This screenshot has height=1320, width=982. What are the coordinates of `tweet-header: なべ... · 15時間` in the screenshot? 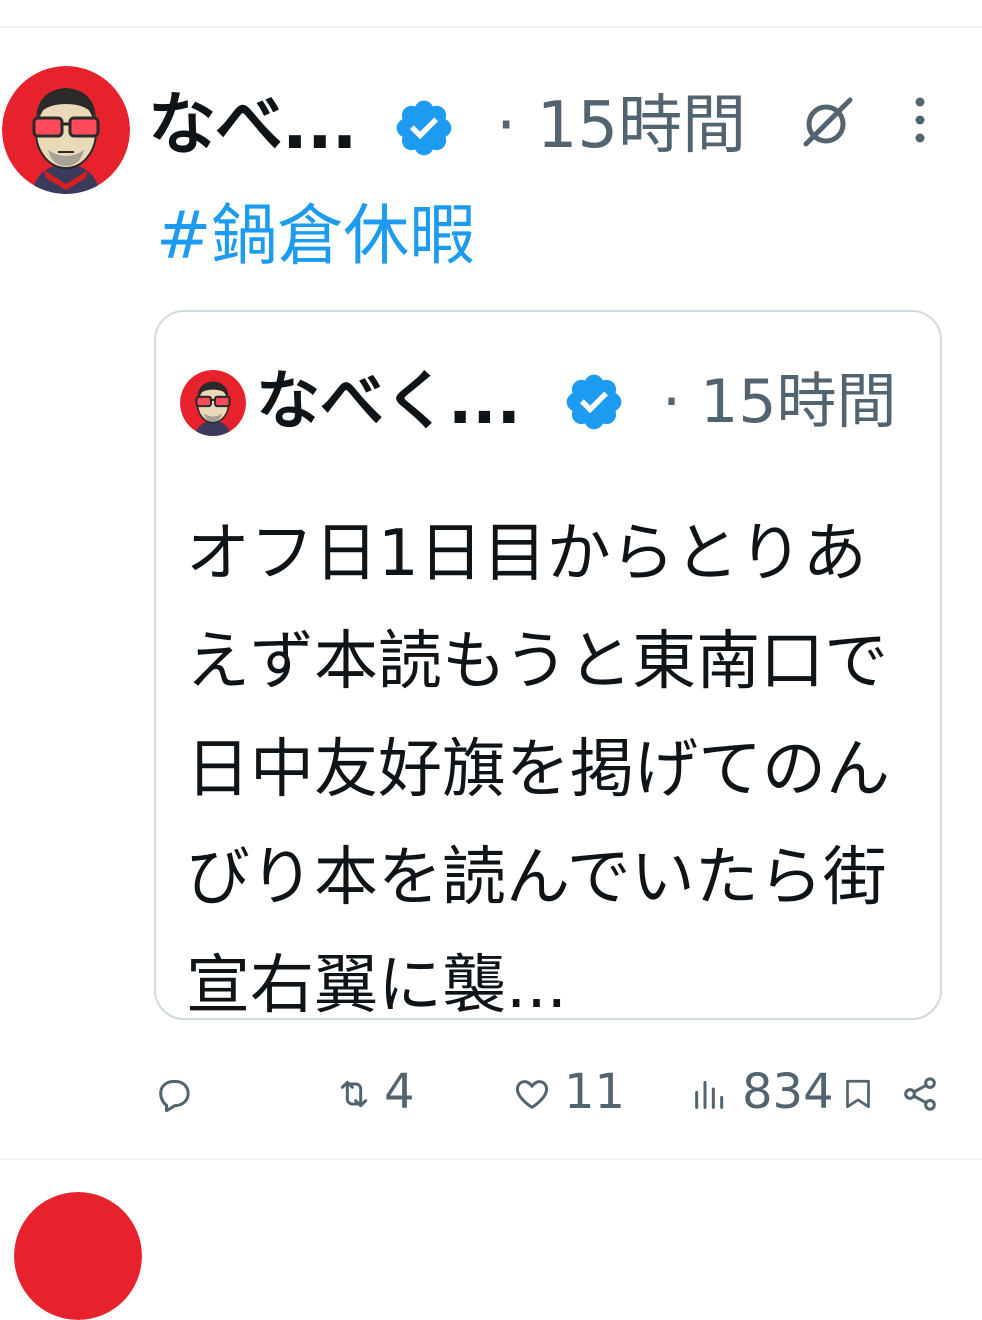 It's located at (558, 125).